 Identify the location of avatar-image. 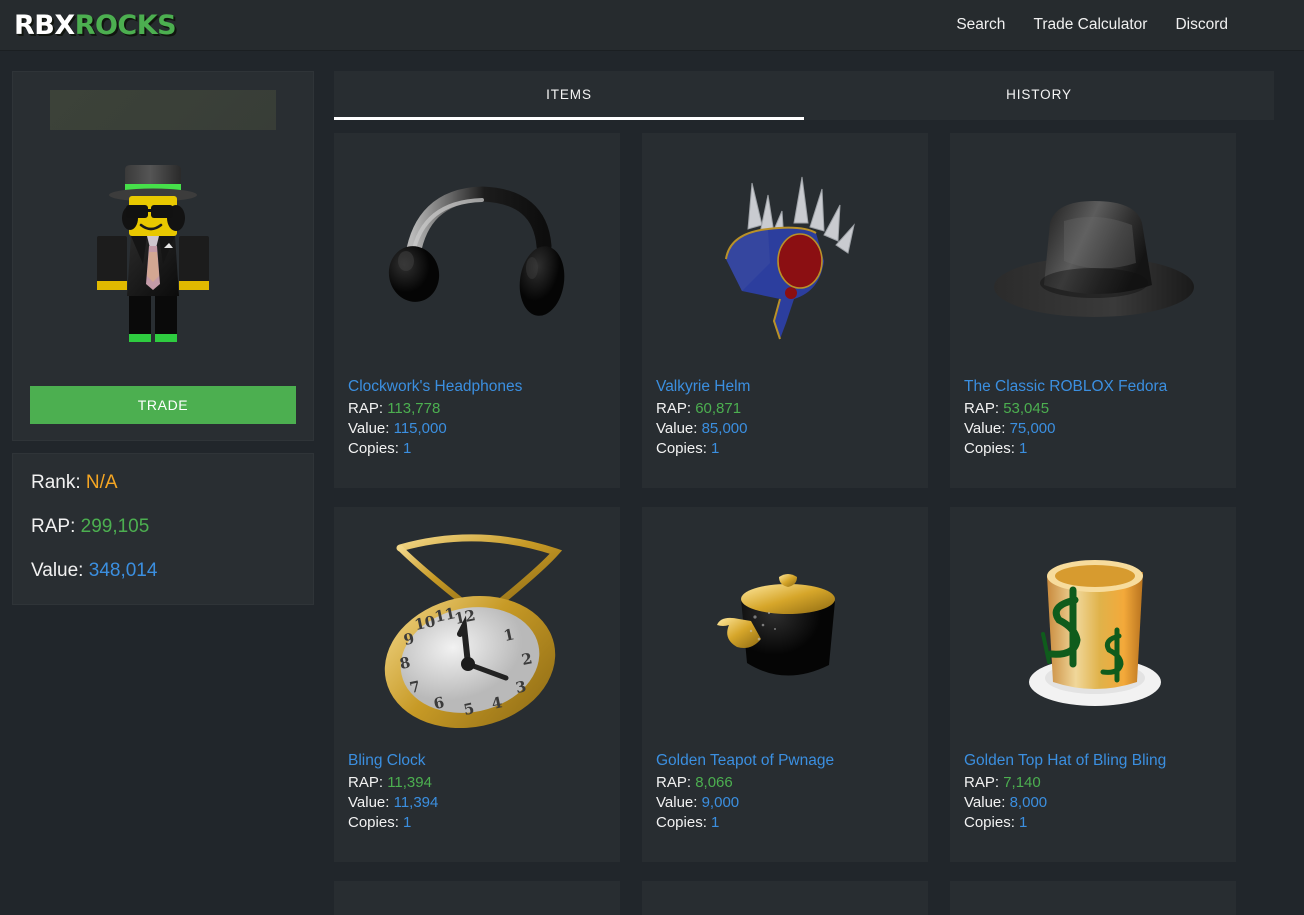
(153, 253).